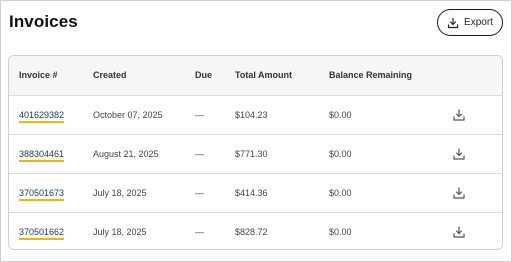 The image size is (512, 262). I want to click on column-header-created: Created, so click(110, 75).